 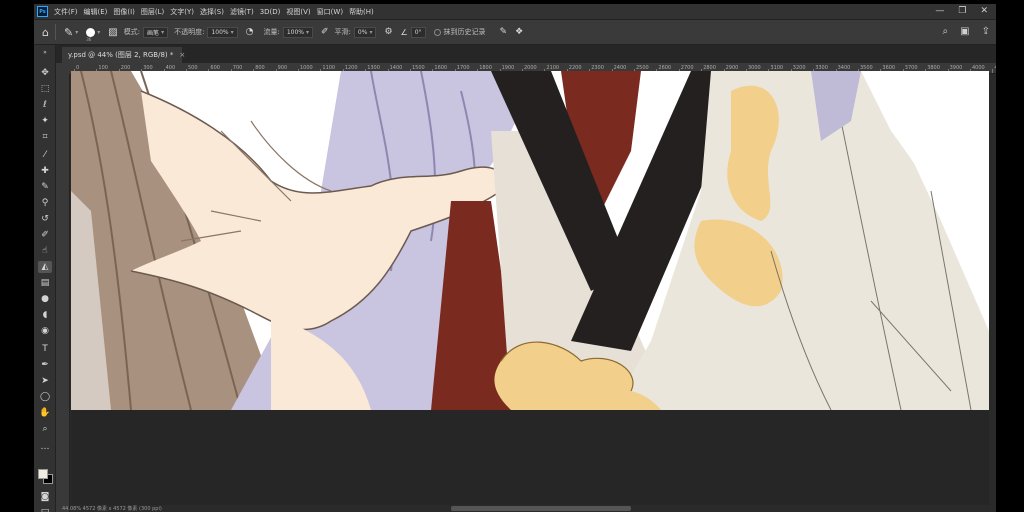 I want to click on menu-image: 图像(I), so click(x=124, y=12).